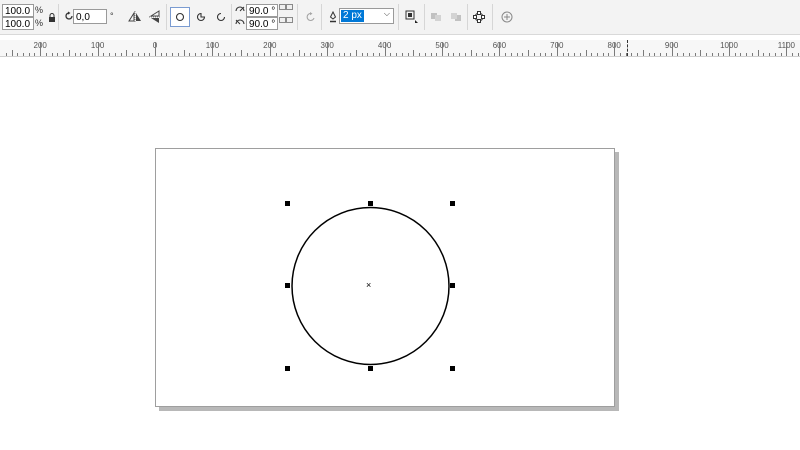 The image size is (800, 450). I want to click on center-marker-icon: ×, so click(369, 285).